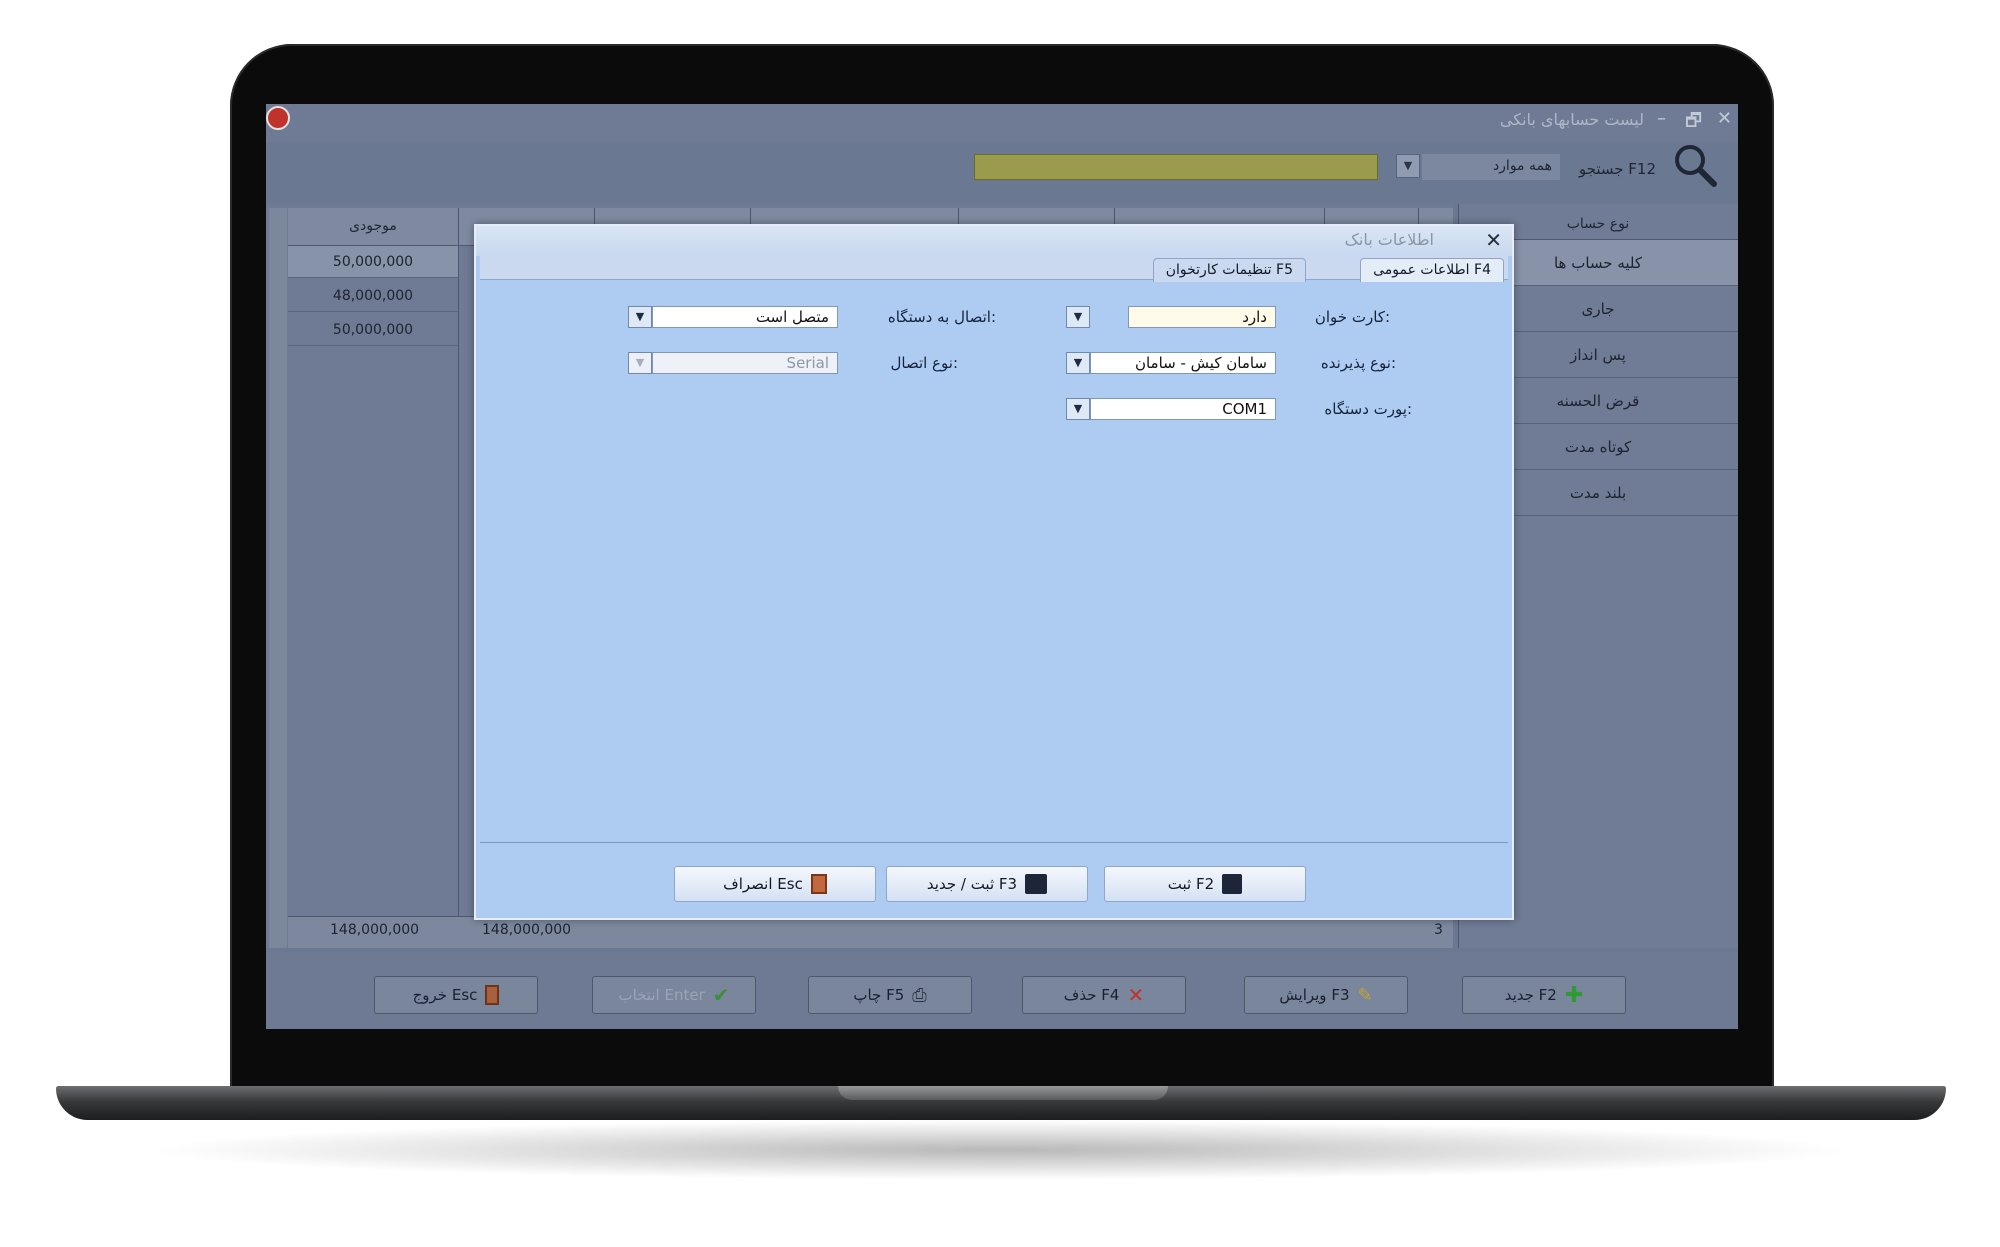 The image size is (2000, 1247). I want to click on floppy-double-icon, so click(1036, 884).